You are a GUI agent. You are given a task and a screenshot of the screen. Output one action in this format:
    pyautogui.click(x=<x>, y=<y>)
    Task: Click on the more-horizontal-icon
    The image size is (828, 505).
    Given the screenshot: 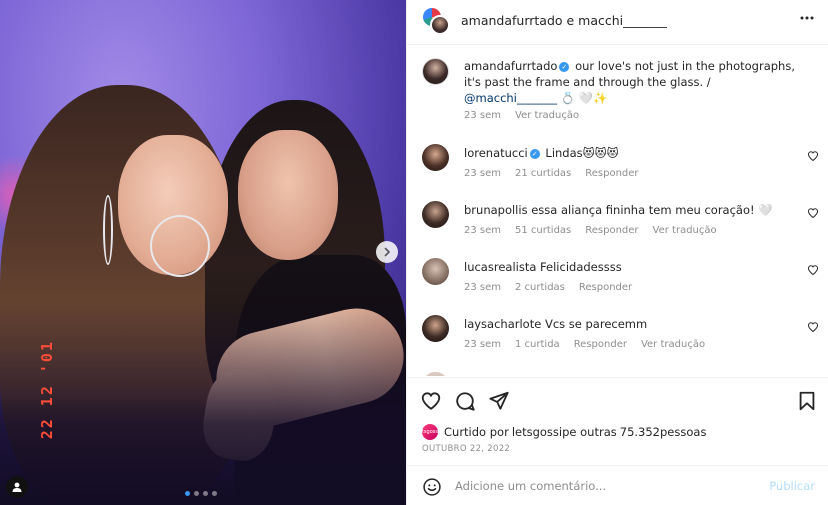 What is the action you would take?
    pyautogui.click(x=807, y=18)
    